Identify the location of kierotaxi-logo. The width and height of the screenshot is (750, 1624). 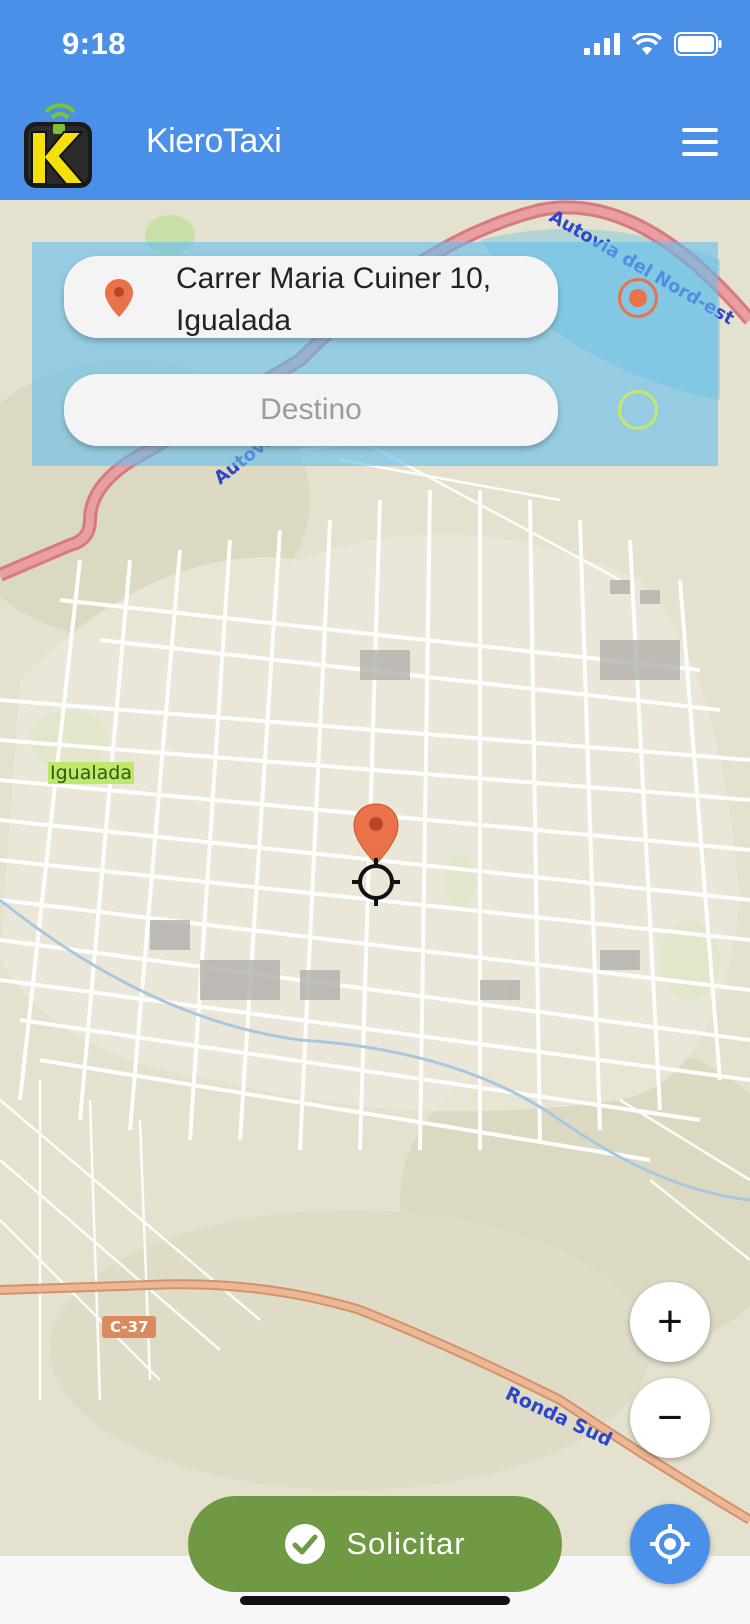
(58, 145).